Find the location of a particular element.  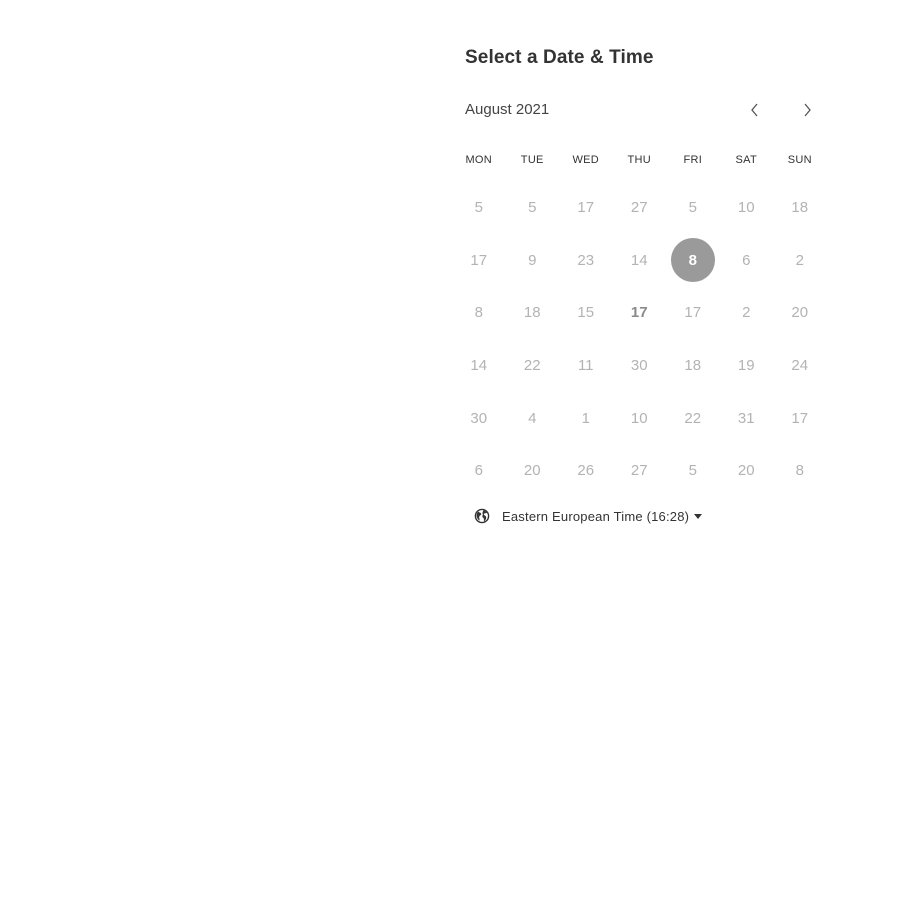

calendar-day: 19 is located at coordinates (747, 365).